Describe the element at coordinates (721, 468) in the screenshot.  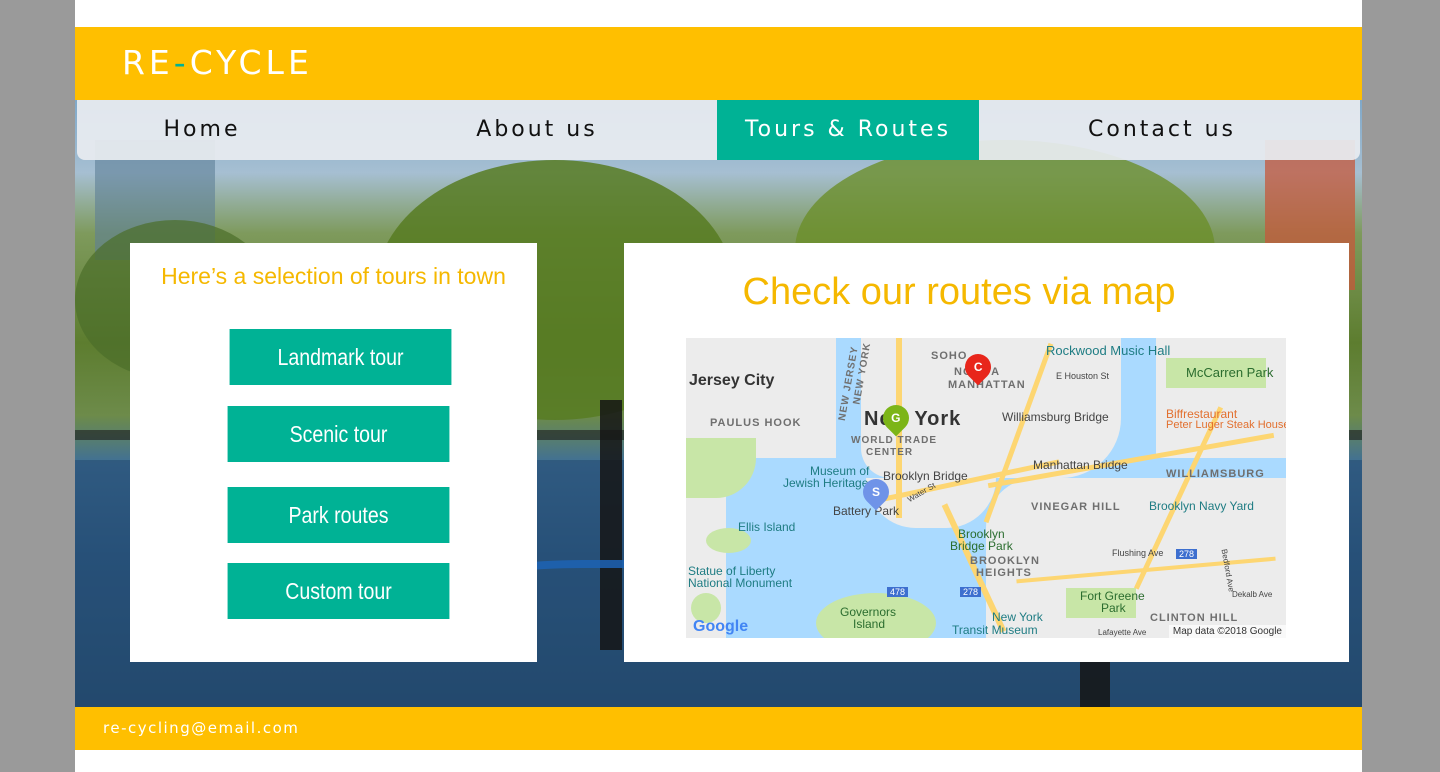
I see `map-park` at that location.